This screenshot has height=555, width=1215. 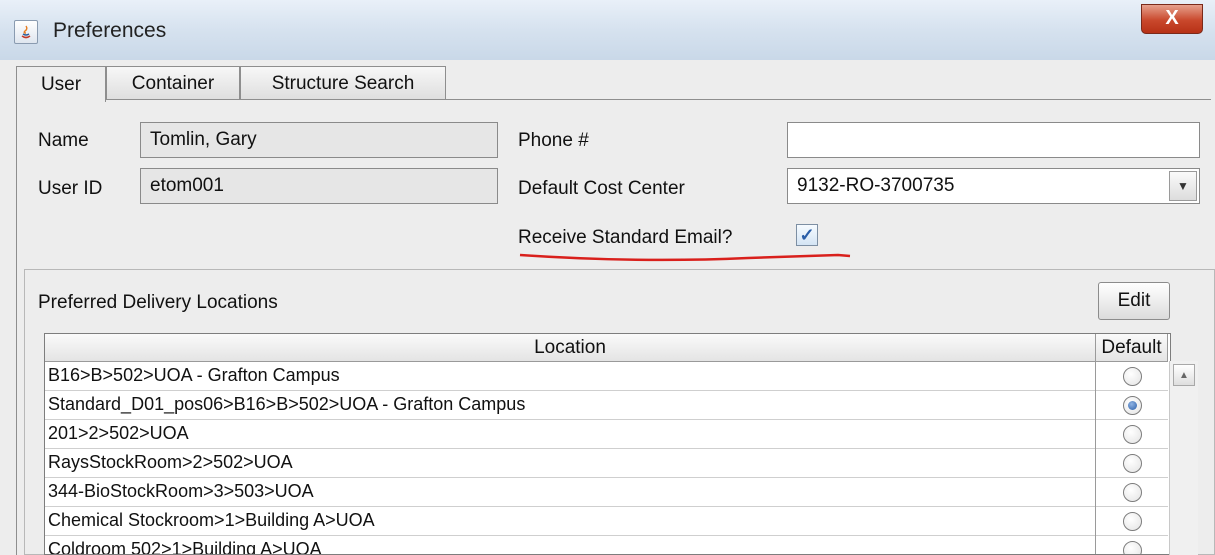 What do you see at coordinates (118, 433) in the screenshot?
I see `location-cell: 201>2>502>UOA` at bounding box center [118, 433].